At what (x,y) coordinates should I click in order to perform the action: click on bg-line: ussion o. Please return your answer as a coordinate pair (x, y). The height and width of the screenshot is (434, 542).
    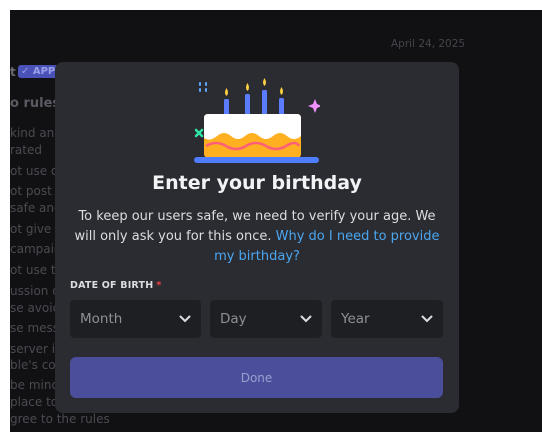
    Looking at the image, I should click on (35, 291).